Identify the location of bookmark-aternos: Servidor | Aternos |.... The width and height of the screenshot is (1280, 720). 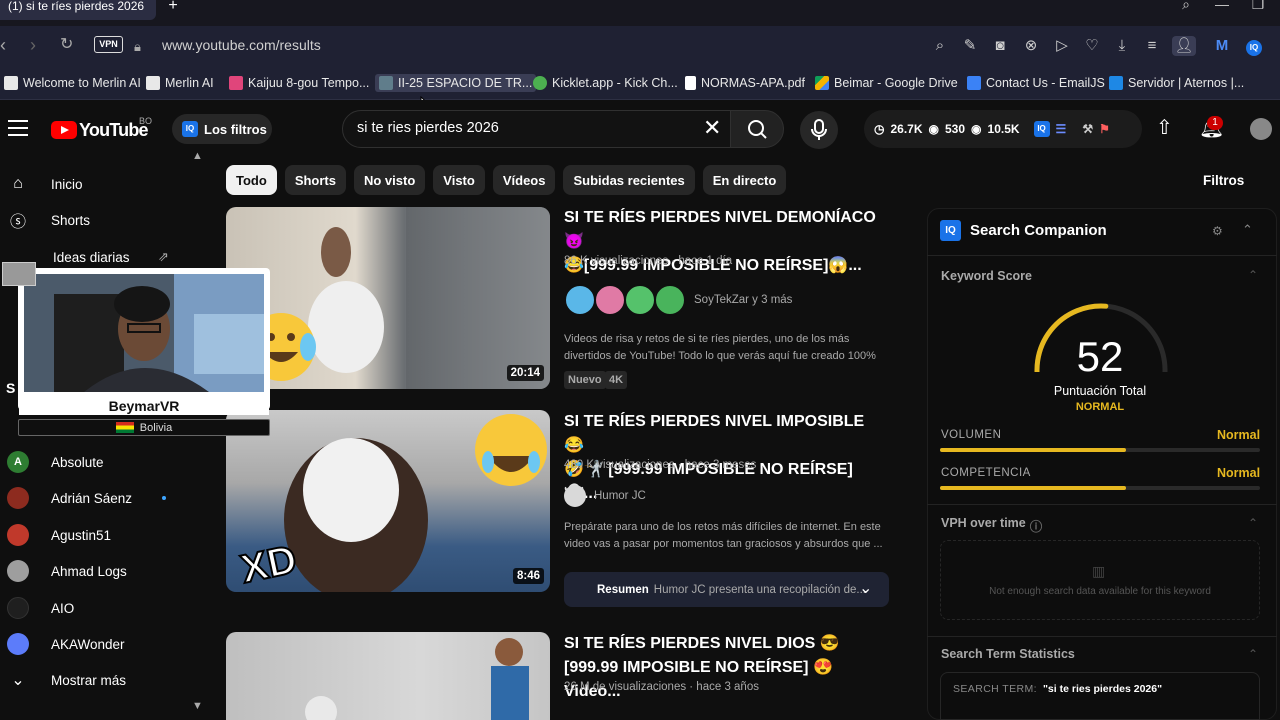
(1176, 83).